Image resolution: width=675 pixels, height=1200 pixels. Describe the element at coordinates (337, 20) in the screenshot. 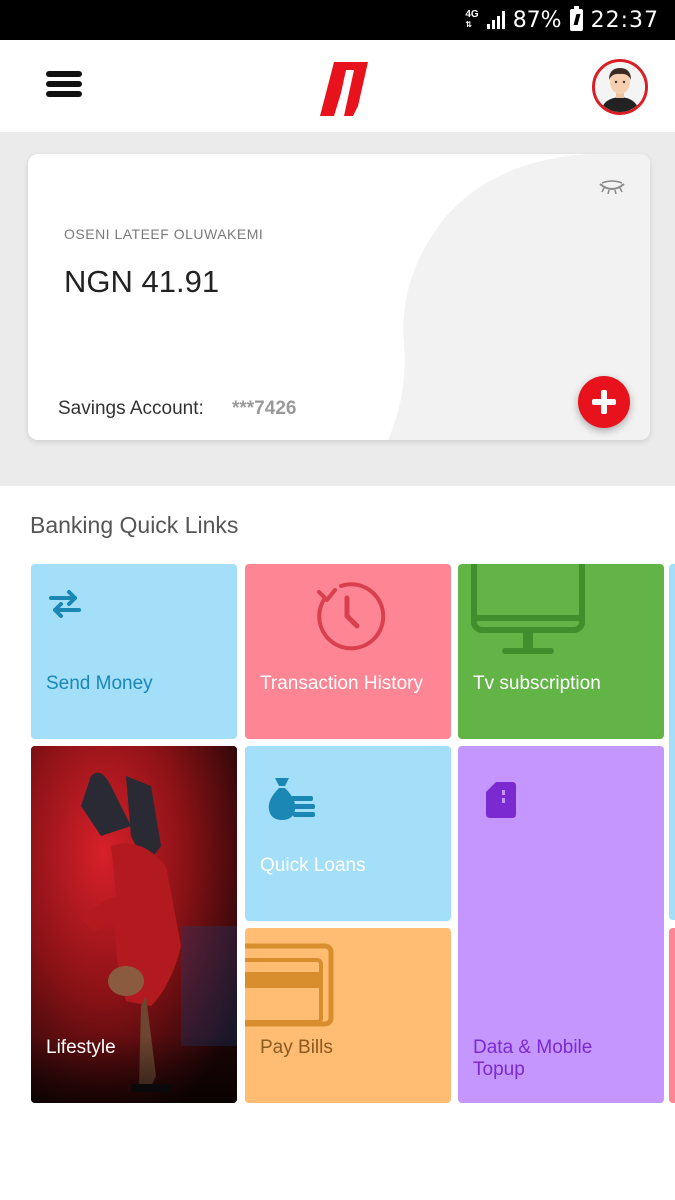

I see `status-bar: 4G ⇅ 87% 22:37` at that location.